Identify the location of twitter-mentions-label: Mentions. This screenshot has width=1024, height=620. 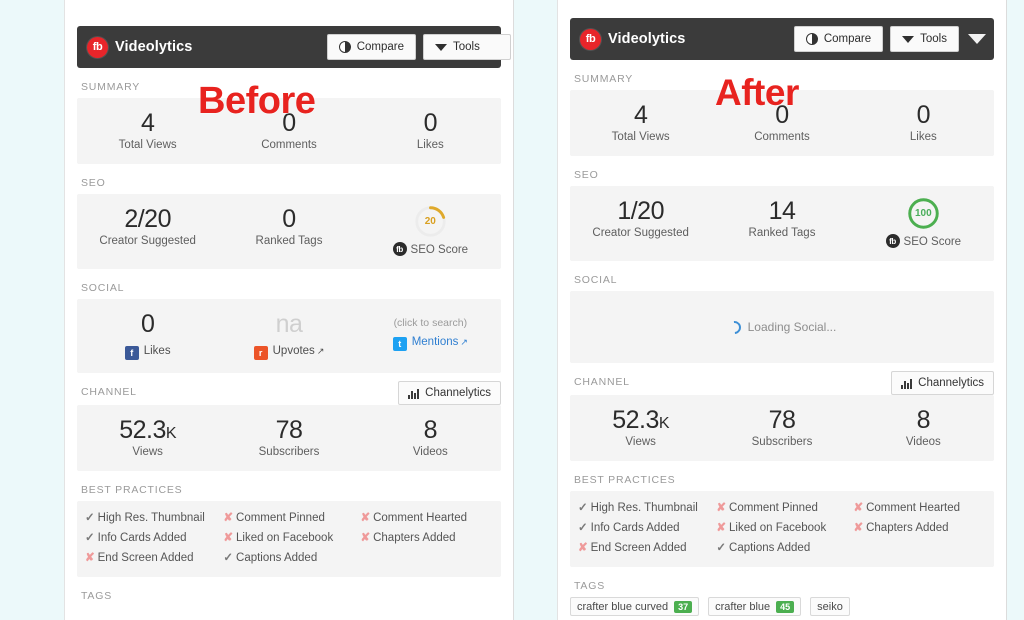
(435, 342).